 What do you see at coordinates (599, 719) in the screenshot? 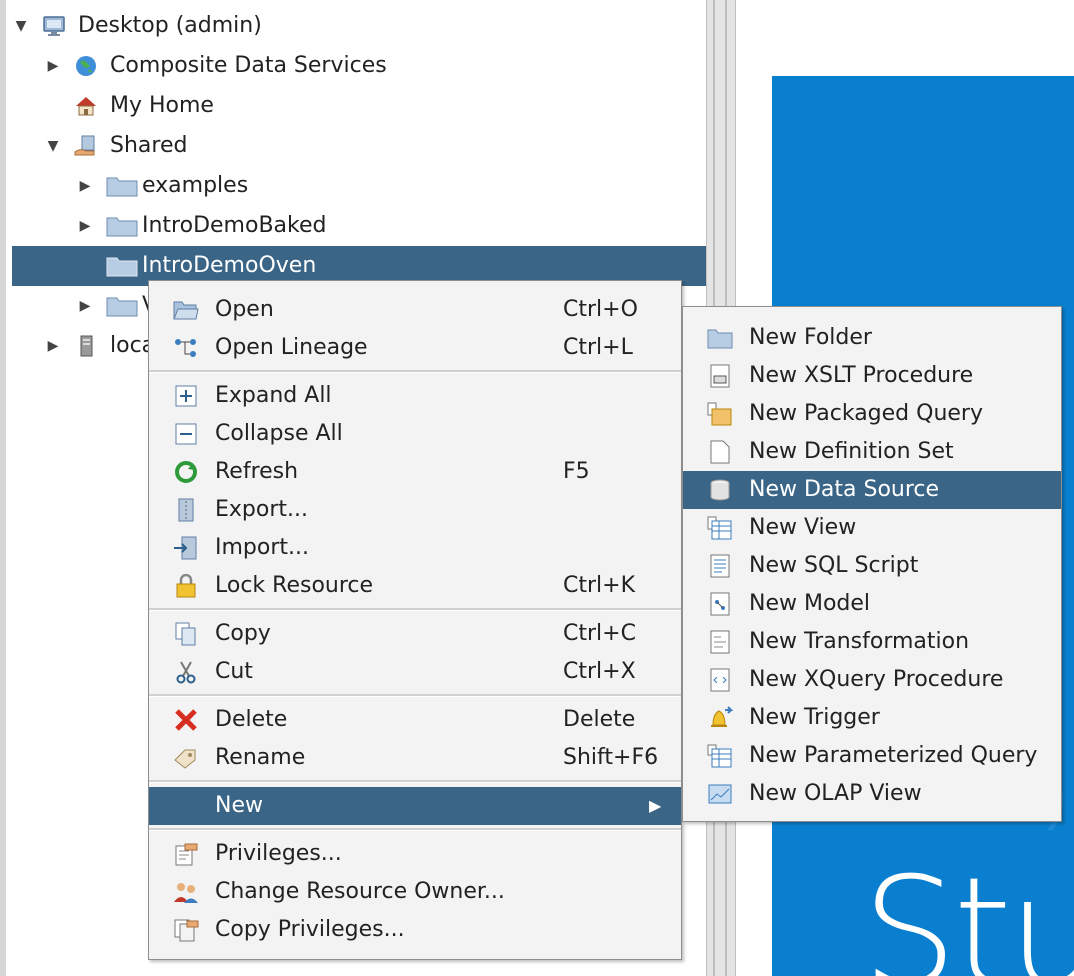
I see `menu-item-accelerator: Delete` at bounding box center [599, 719].